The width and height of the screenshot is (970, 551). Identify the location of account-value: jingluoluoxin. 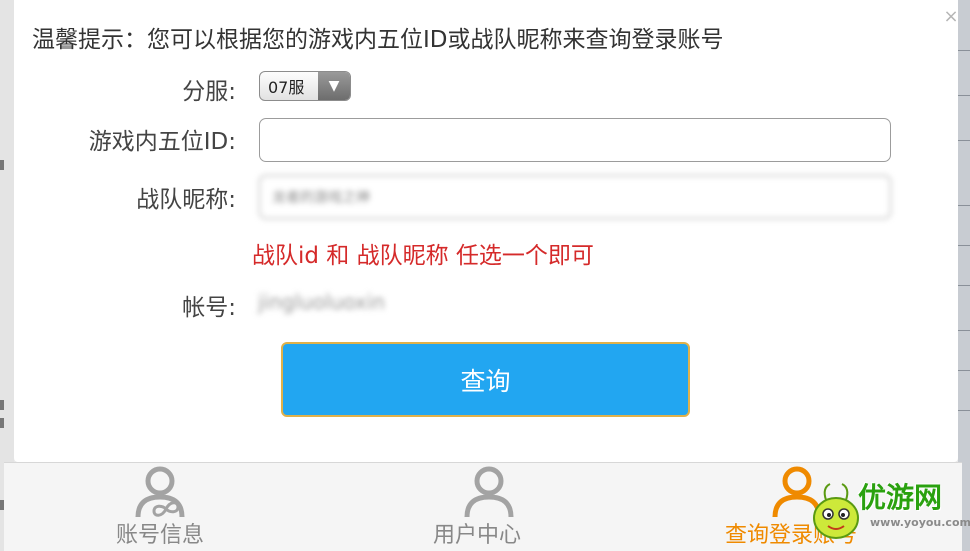
(321, 302).